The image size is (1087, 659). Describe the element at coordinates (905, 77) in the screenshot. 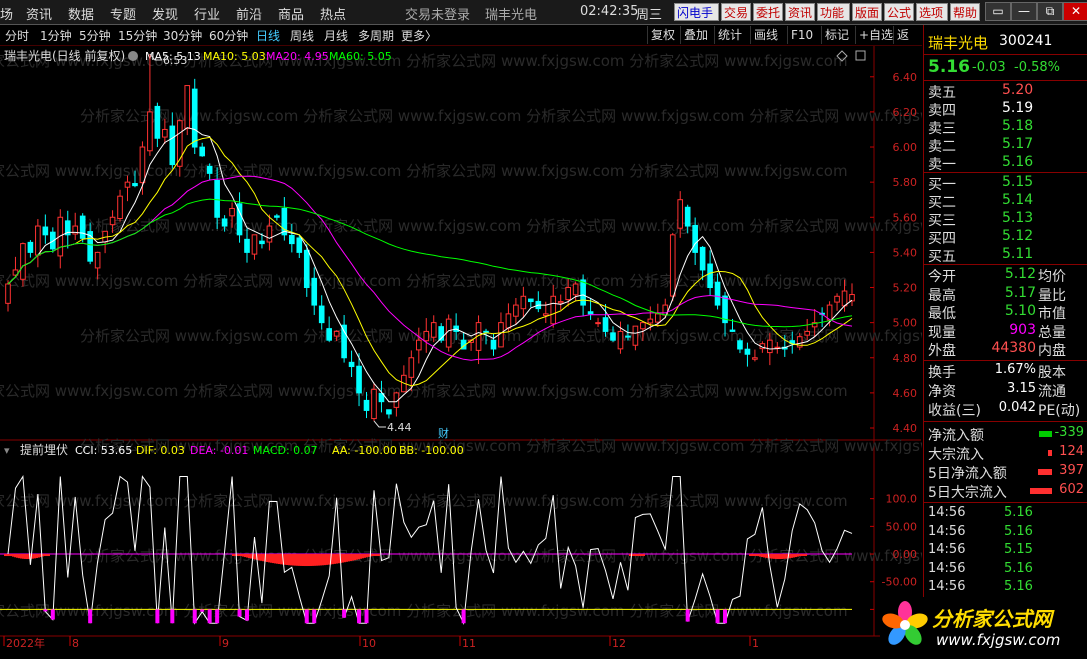

I see `price-tick-label: 6.40` at that location.